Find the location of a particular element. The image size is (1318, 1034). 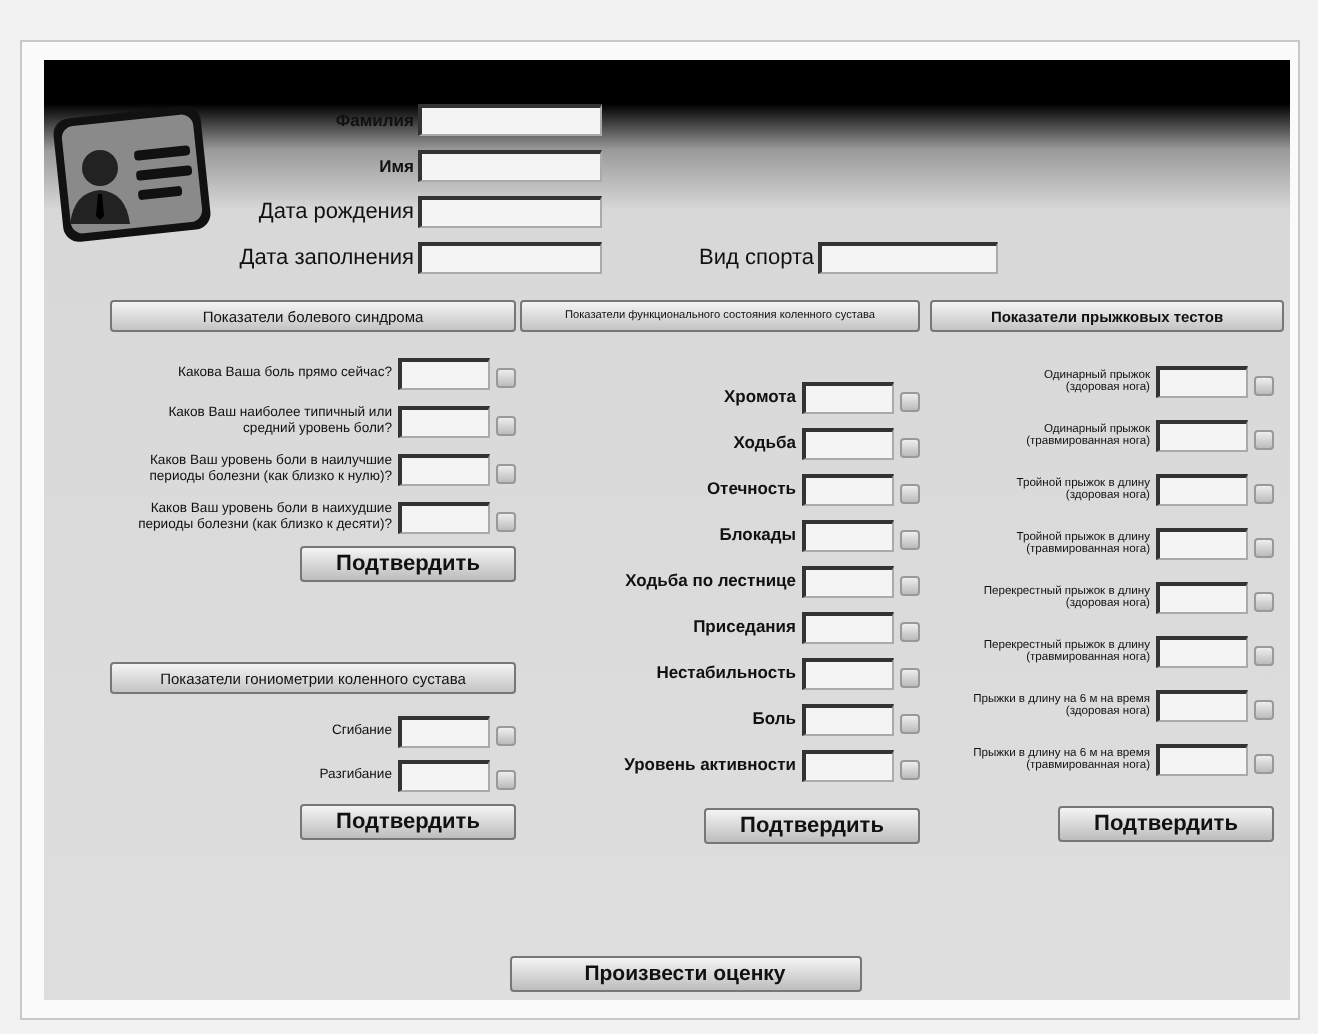

field-label: Приседания is located at coordinates (744, 627).